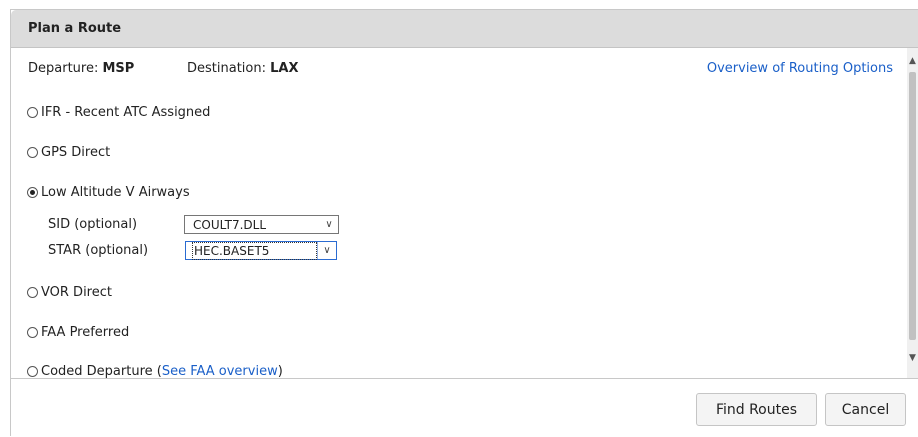  I want to click on routing-options-overview-link: Overview of Routing Options, so click(800, 68).